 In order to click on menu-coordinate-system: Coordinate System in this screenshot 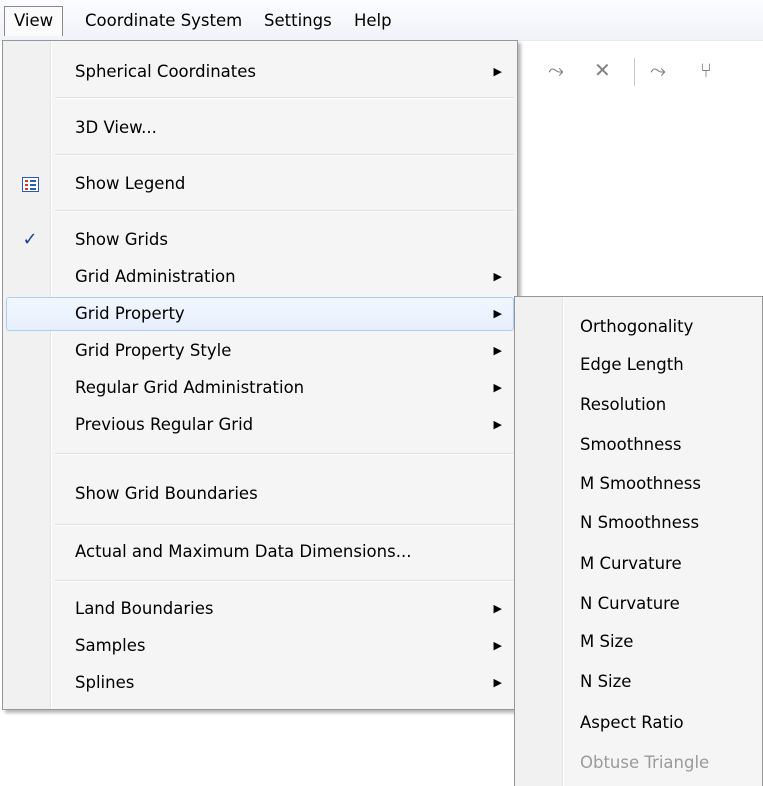, I will do `click(163, 21)`.